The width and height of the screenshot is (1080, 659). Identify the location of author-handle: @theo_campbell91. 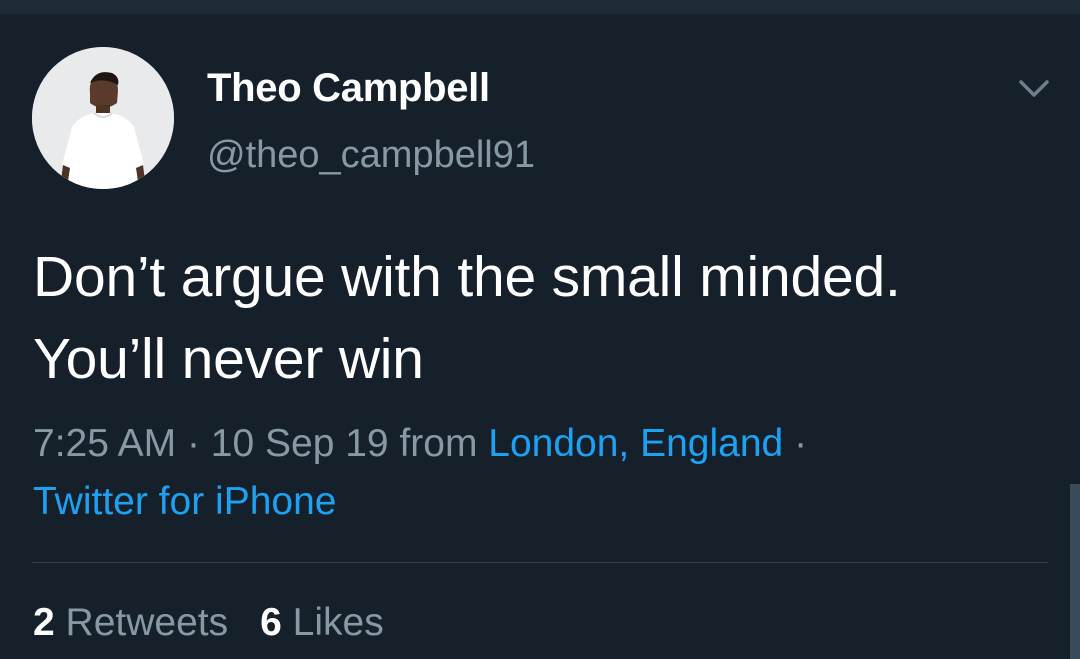
(371, 155).